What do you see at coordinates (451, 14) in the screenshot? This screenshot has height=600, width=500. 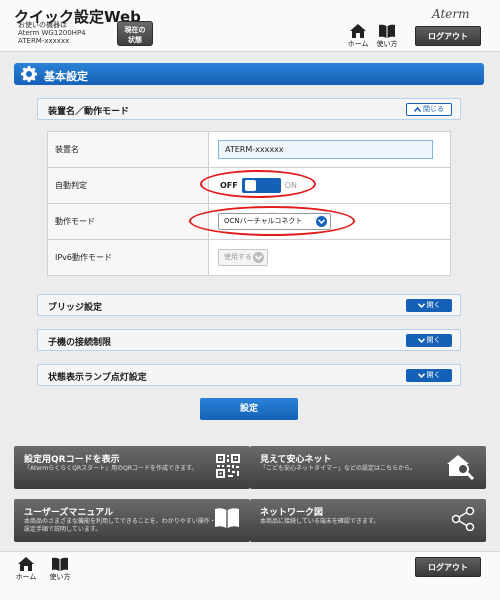 I see `brand-logo: Aterm` at bounding box center [451, 14].